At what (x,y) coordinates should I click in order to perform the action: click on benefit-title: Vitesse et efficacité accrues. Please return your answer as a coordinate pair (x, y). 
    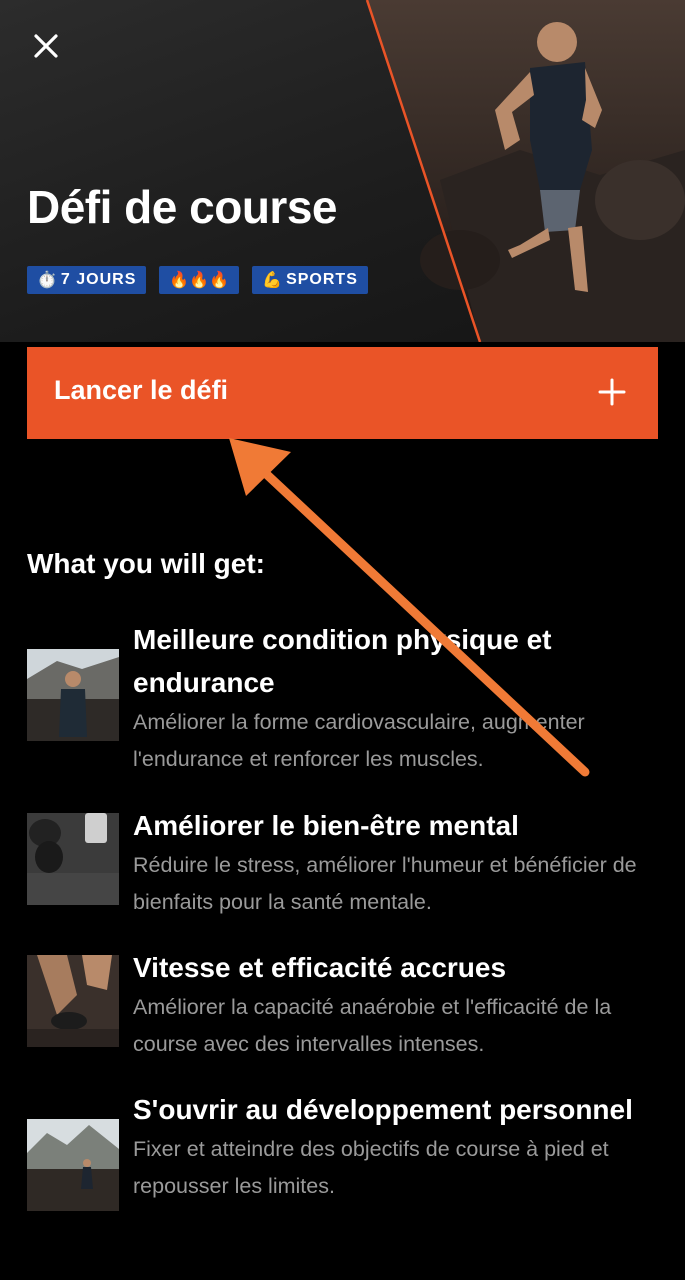
    Looking at the image, I should click on (320, 967).